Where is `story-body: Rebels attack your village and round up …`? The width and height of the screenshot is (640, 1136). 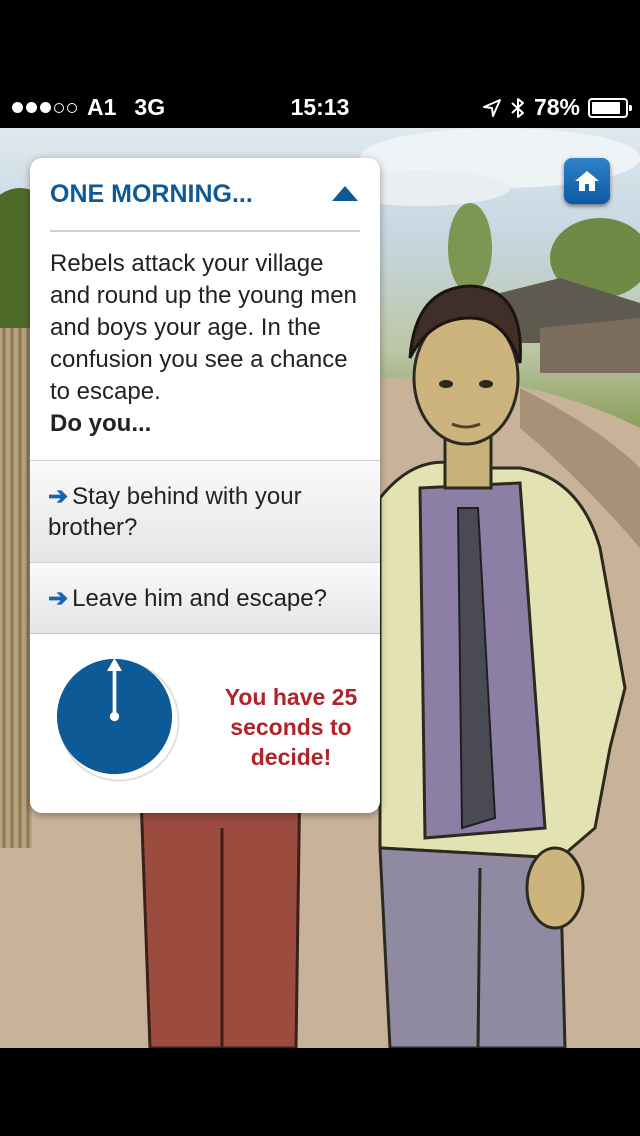
story-body: Rebels attack your village and round up … is located at coordinates (203, 327).